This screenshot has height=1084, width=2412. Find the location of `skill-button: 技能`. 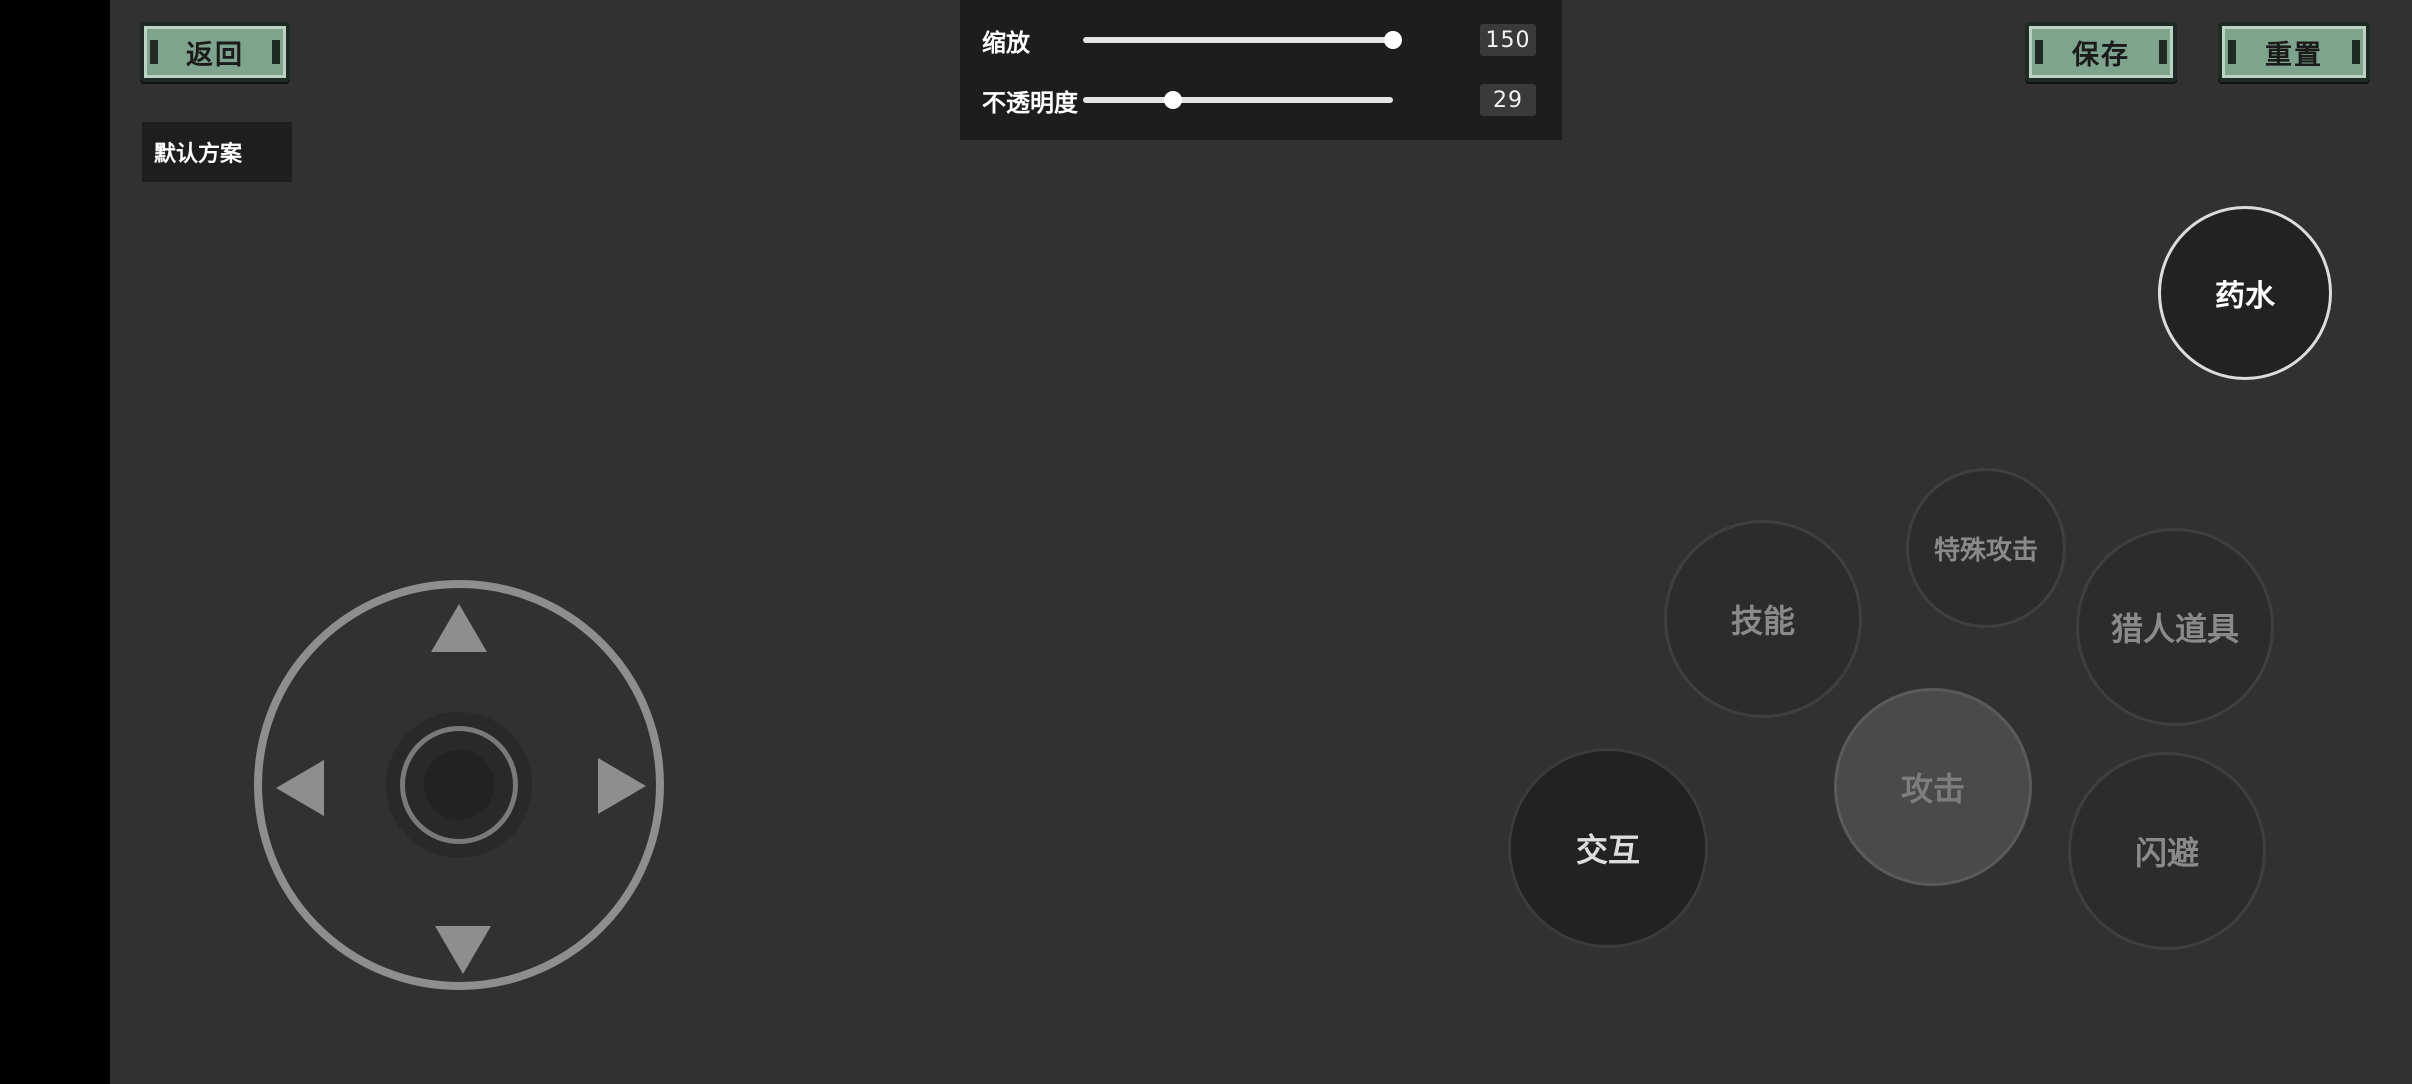

skill-button: 技能 is located at coordinates (1763, 619).